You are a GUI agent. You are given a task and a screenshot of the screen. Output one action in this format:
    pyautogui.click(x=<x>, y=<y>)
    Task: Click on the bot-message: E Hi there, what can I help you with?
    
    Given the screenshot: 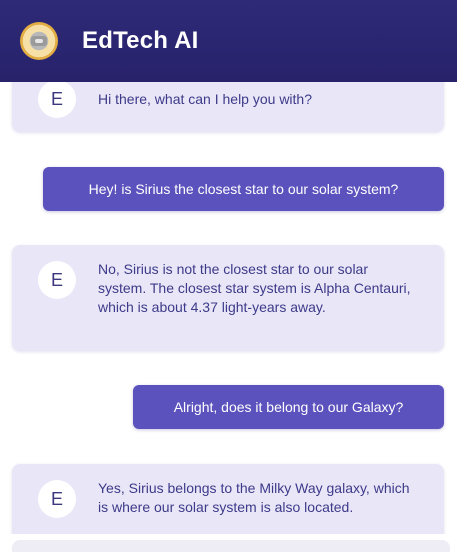 What is the action you would take?
    pyautogui.click(x=228, y=107)
    